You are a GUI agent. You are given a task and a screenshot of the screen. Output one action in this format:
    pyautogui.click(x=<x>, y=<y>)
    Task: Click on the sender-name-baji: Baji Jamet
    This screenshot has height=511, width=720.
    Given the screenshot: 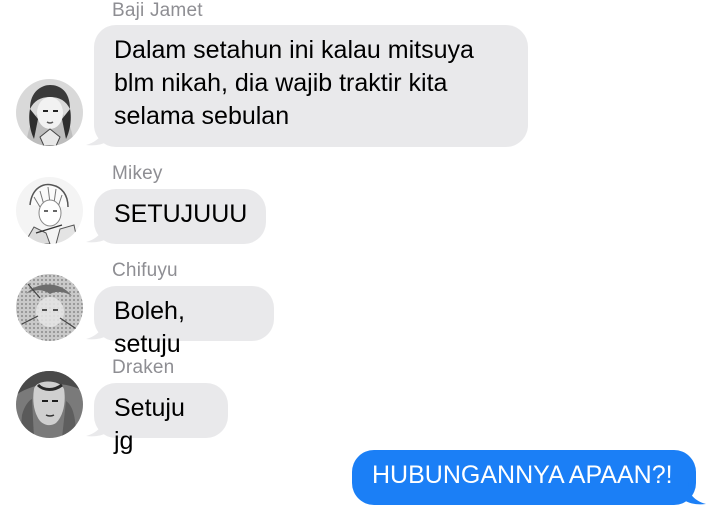 What is the action you would take?
    pyautogui.click(x=157, y=10)
    